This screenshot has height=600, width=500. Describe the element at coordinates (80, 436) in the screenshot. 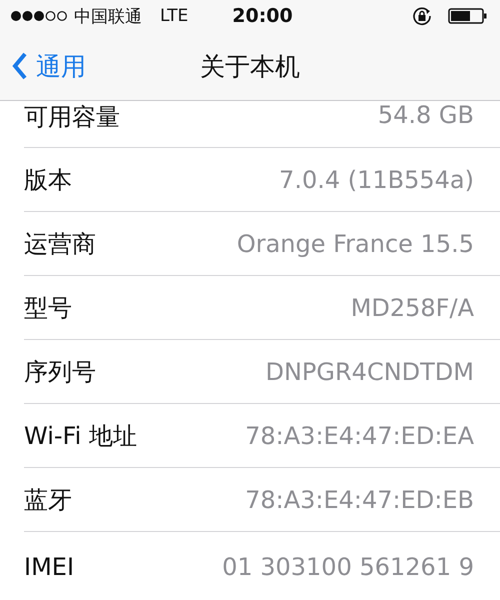

I see `row-label: Wi-Fi 地址` at that location.